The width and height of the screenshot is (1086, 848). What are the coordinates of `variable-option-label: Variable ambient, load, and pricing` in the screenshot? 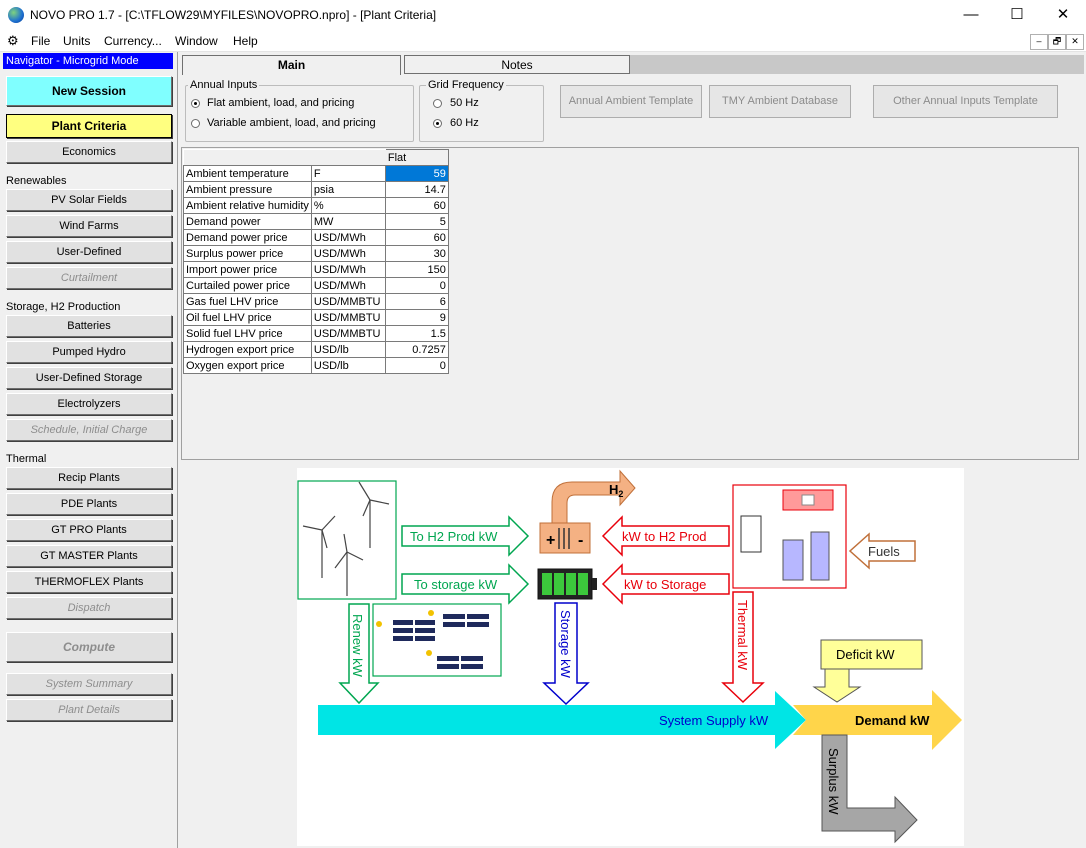 It's located at (291, 123).